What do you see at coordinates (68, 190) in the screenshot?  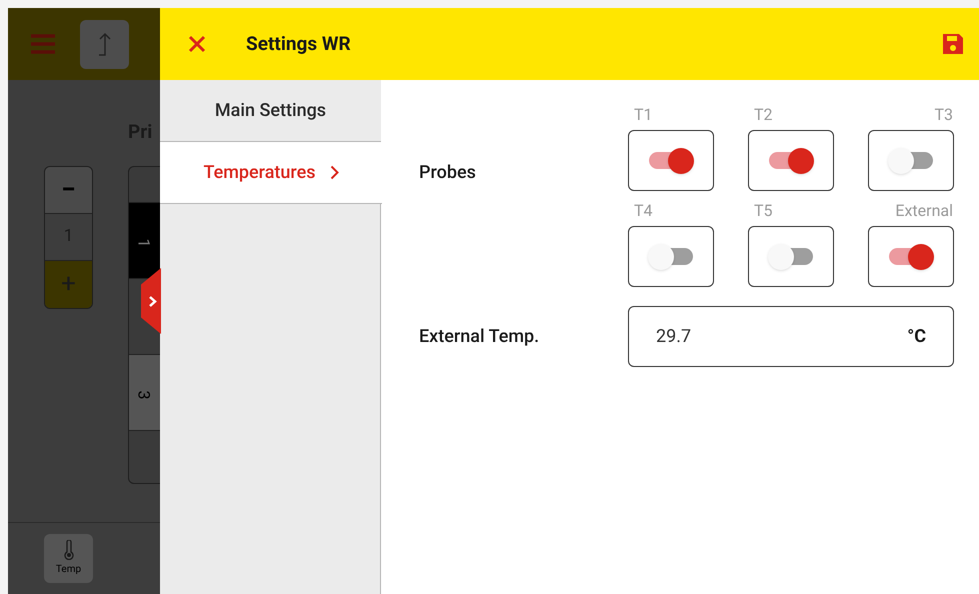 I see `minus-button: −` at bounding box center [68, 190].